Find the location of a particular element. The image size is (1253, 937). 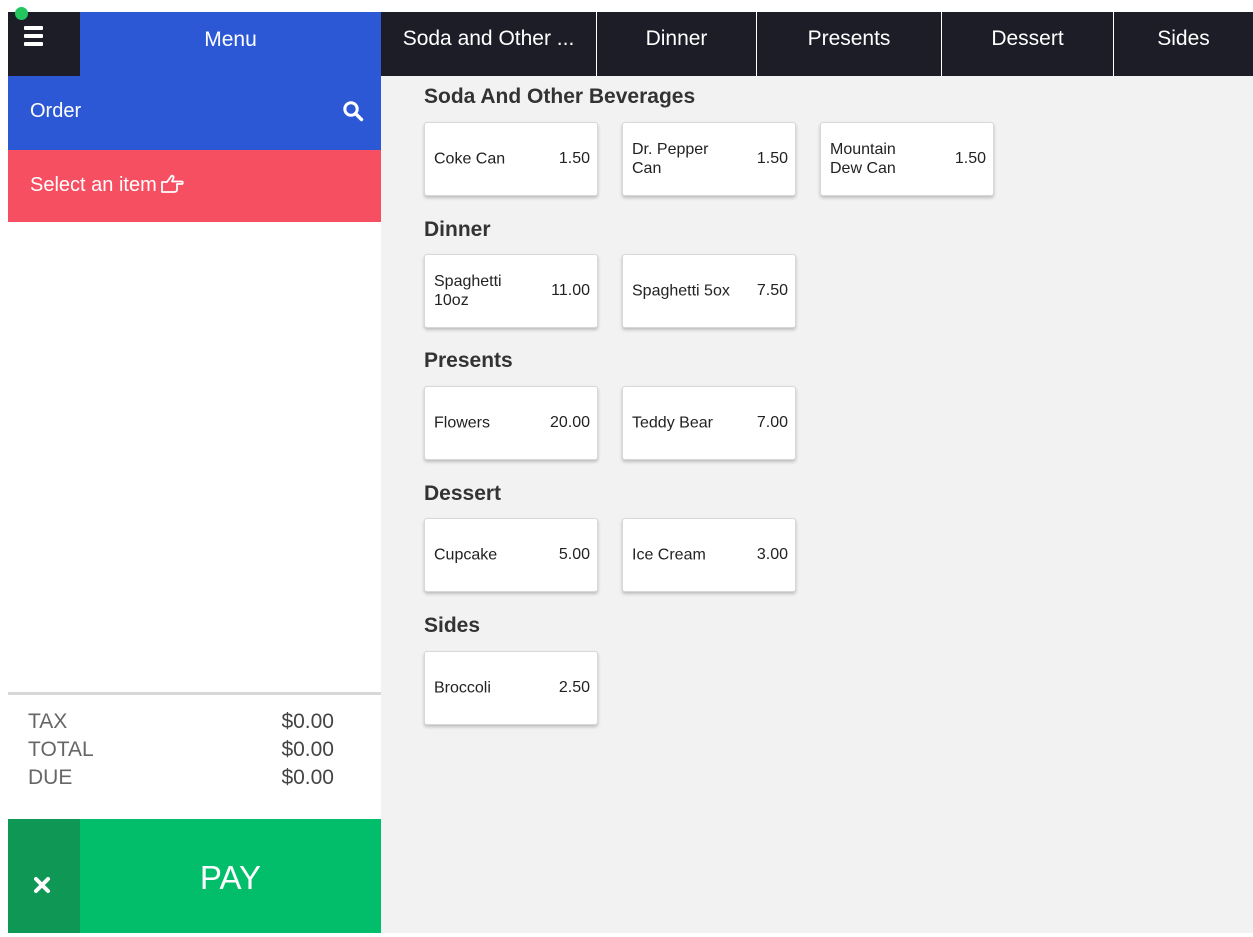

item-name: Spaghetti 5ox is located at coordinates (681, 291).